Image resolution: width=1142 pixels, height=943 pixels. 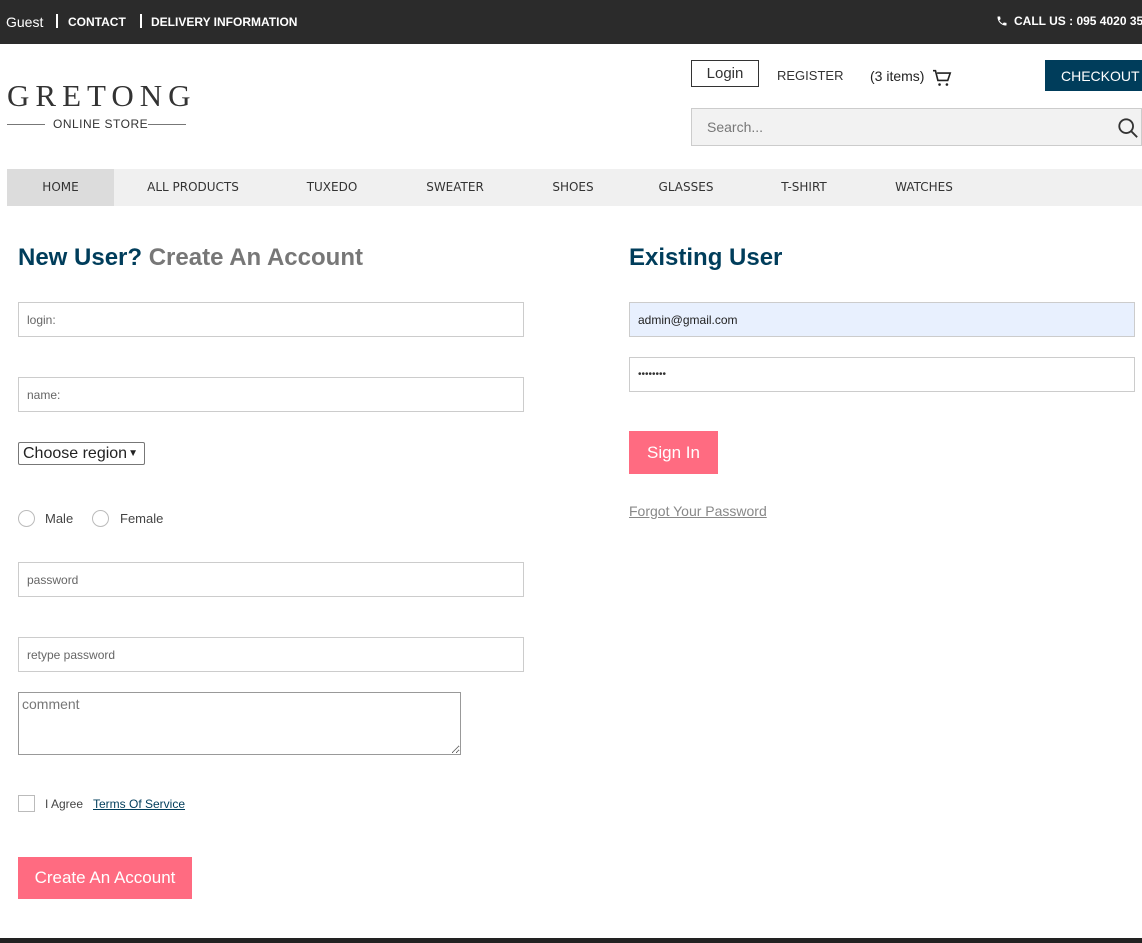 I want to click on gender-female-radio, so click(x=100, y=518).